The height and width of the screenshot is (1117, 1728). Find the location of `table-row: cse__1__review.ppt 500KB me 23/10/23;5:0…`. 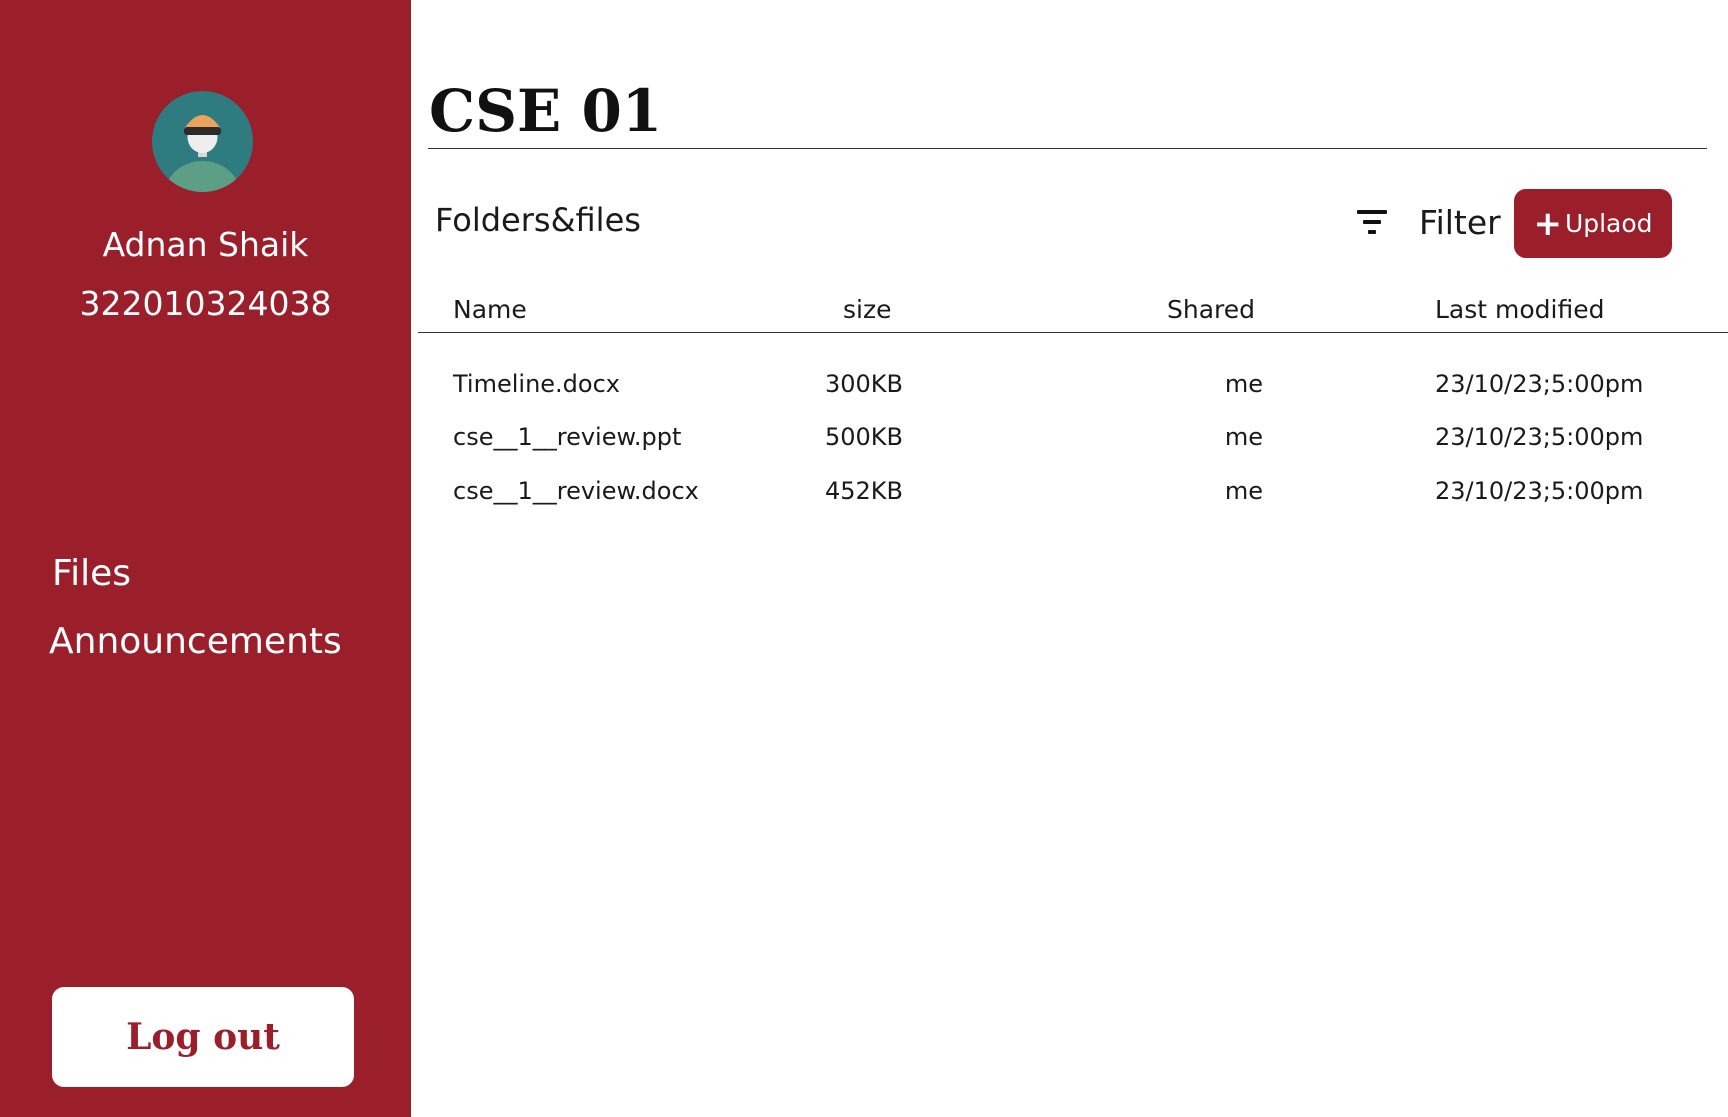

table-row: cse__1__review.ppt 500KB me 23/10/23;5:0… is located at coordinates (1069, 443).